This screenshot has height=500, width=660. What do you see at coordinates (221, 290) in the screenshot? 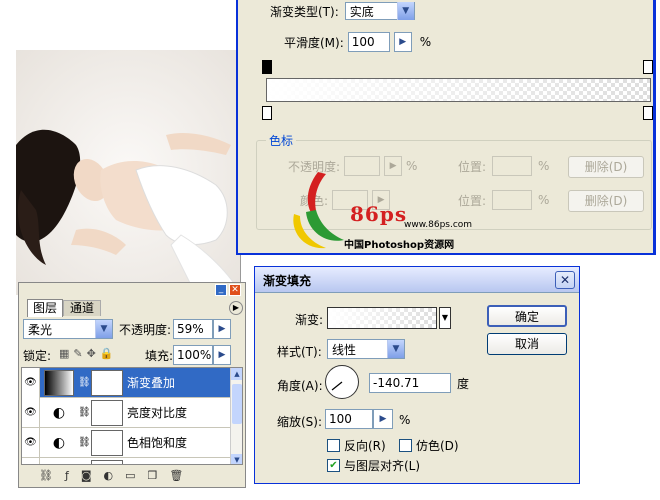
I see `minimize-button: _` at bounding box center [221, 290].